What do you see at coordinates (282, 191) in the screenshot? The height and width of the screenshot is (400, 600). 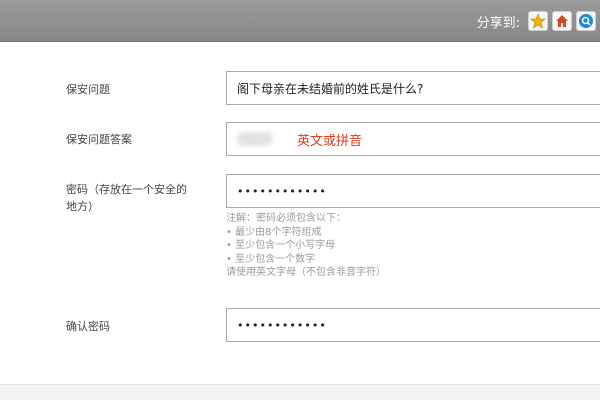 I see `password-value: ••••••••••••` at bounding box center [282, 191].